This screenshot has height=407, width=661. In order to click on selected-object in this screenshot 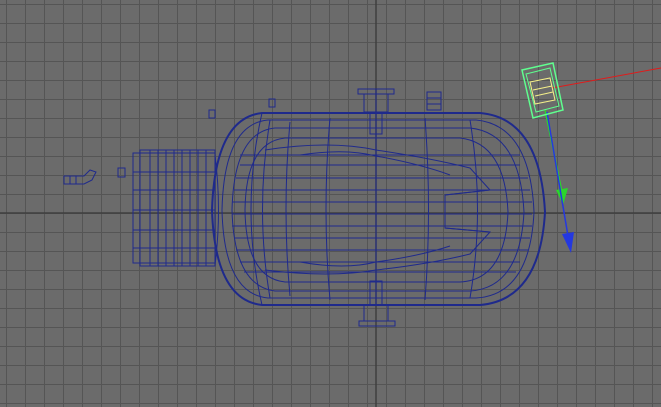, I will do `click(542, 90)`.